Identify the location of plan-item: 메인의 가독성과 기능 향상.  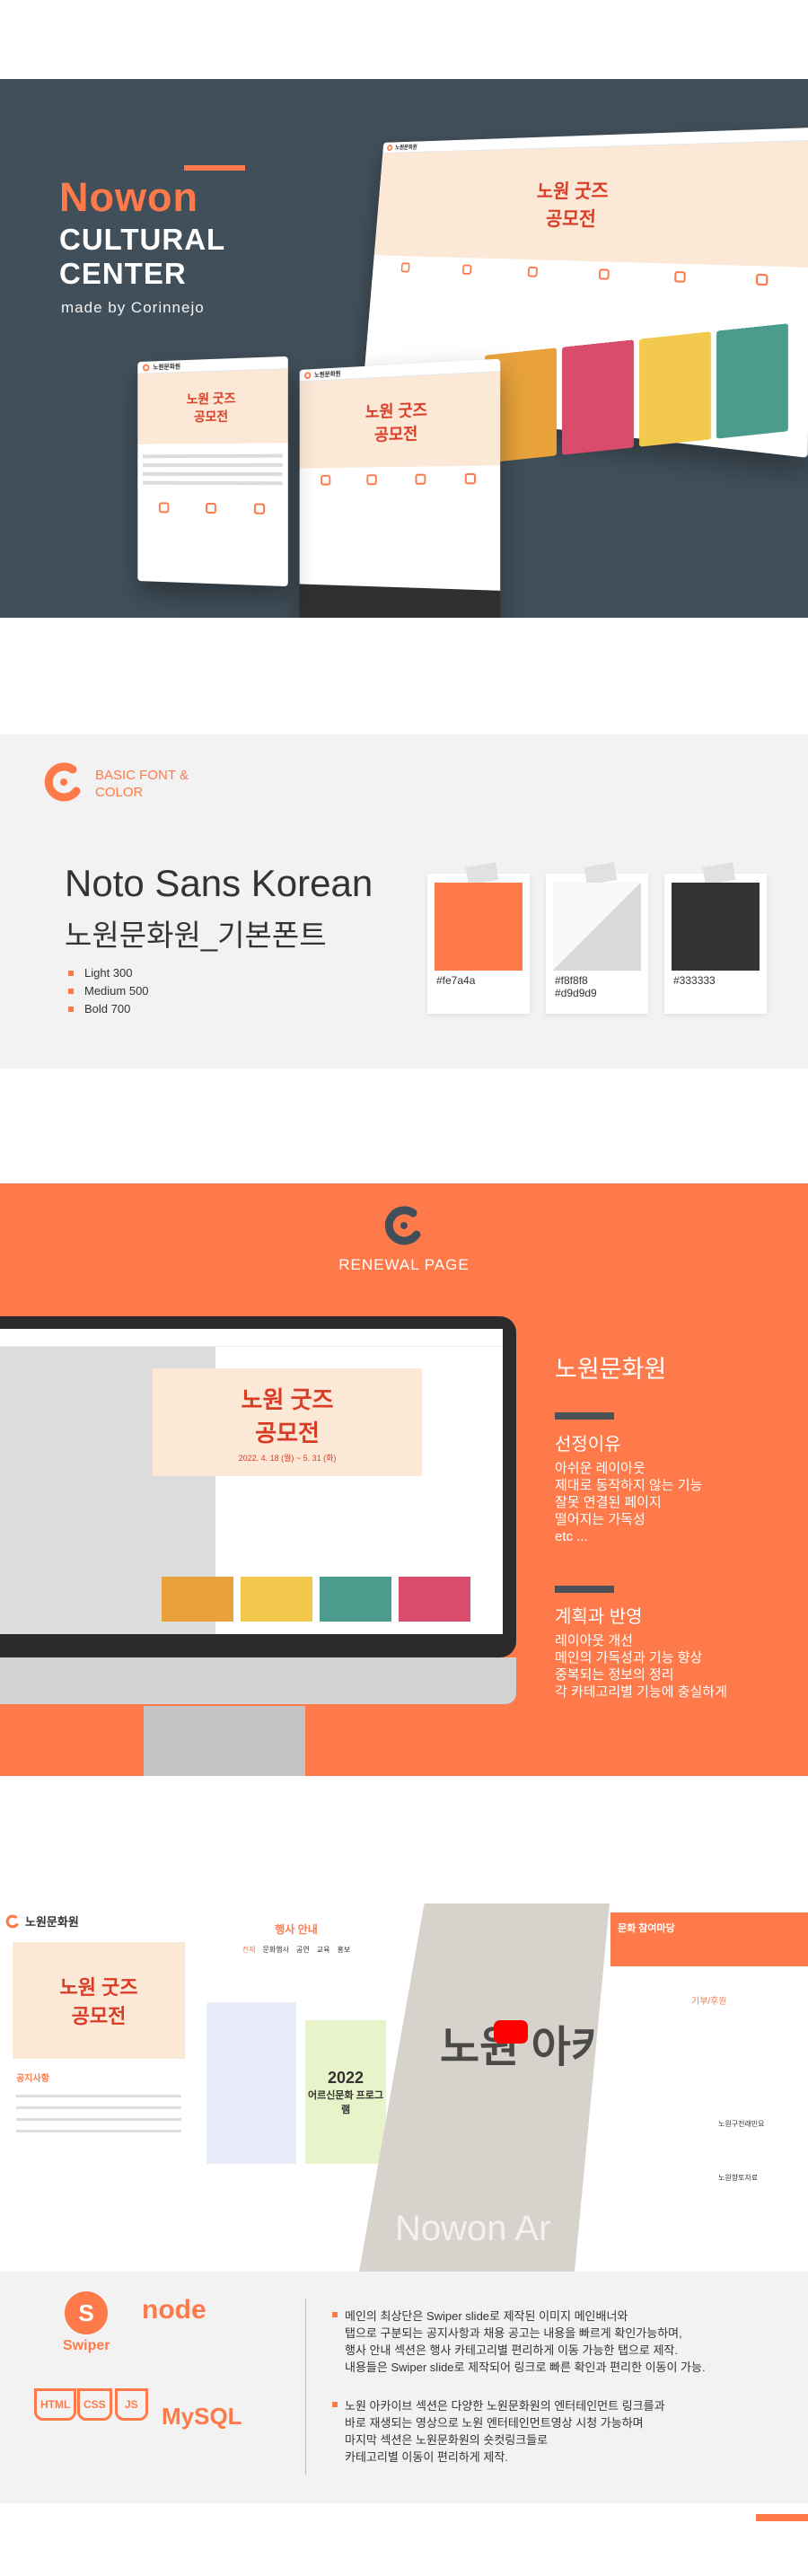
(641, 1657).